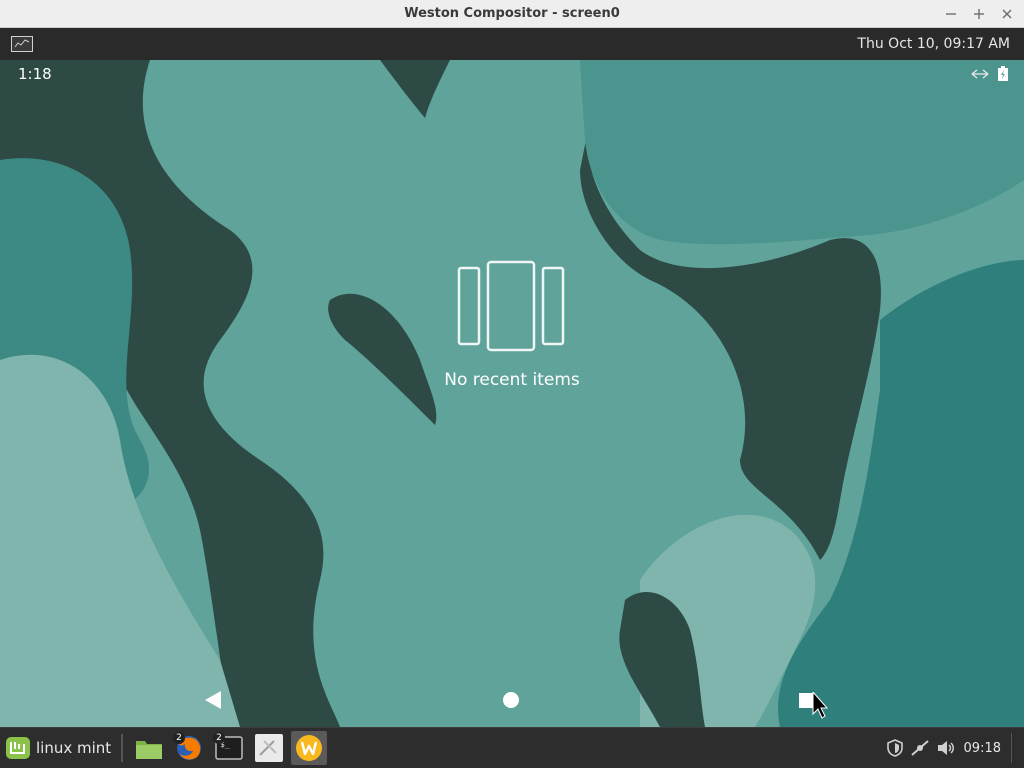 The image size is (1024, 768). I want to click on window-title: Weston Compositor - screen0, so click(512, 13).